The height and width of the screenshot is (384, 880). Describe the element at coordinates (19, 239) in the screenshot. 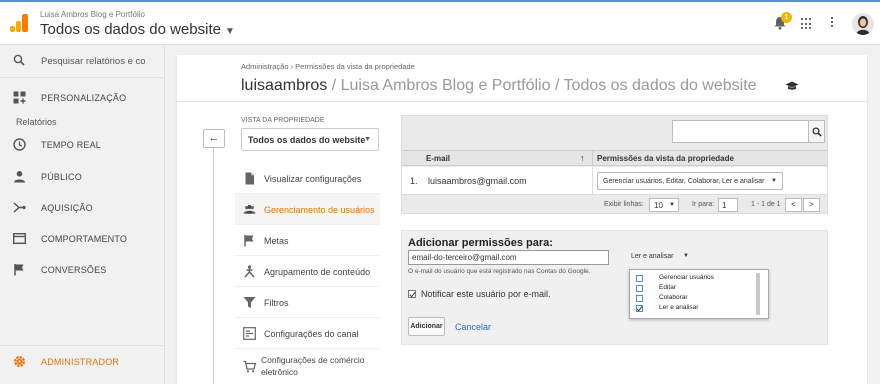

I see `behavior-icon` at that location.